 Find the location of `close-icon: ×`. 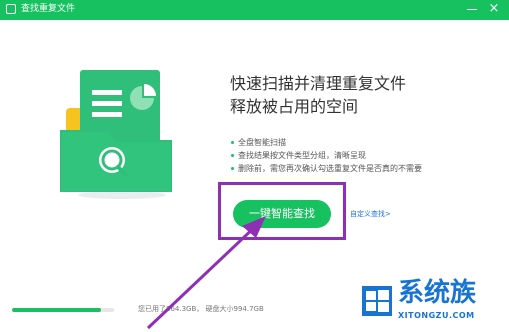

close-icon: × is located at coordinates (494, 9).